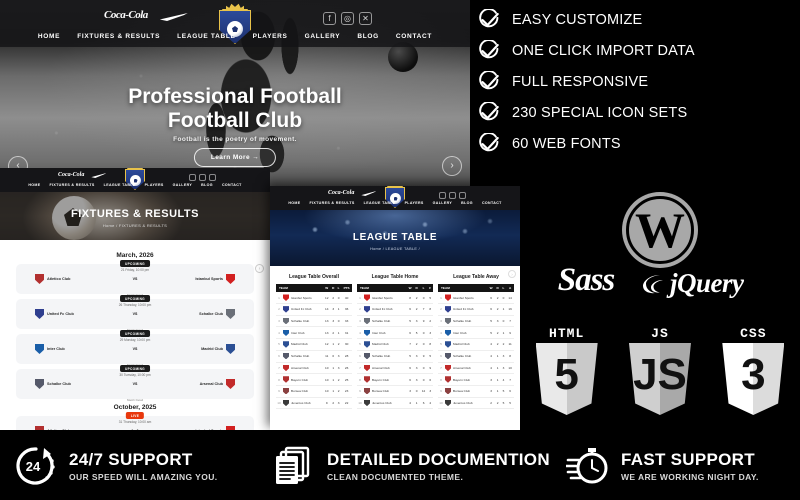  What do you see at coordinates (660, 230) in the screenshot?
I see `wordpress-icon: W` at bounding box center [660, 230].